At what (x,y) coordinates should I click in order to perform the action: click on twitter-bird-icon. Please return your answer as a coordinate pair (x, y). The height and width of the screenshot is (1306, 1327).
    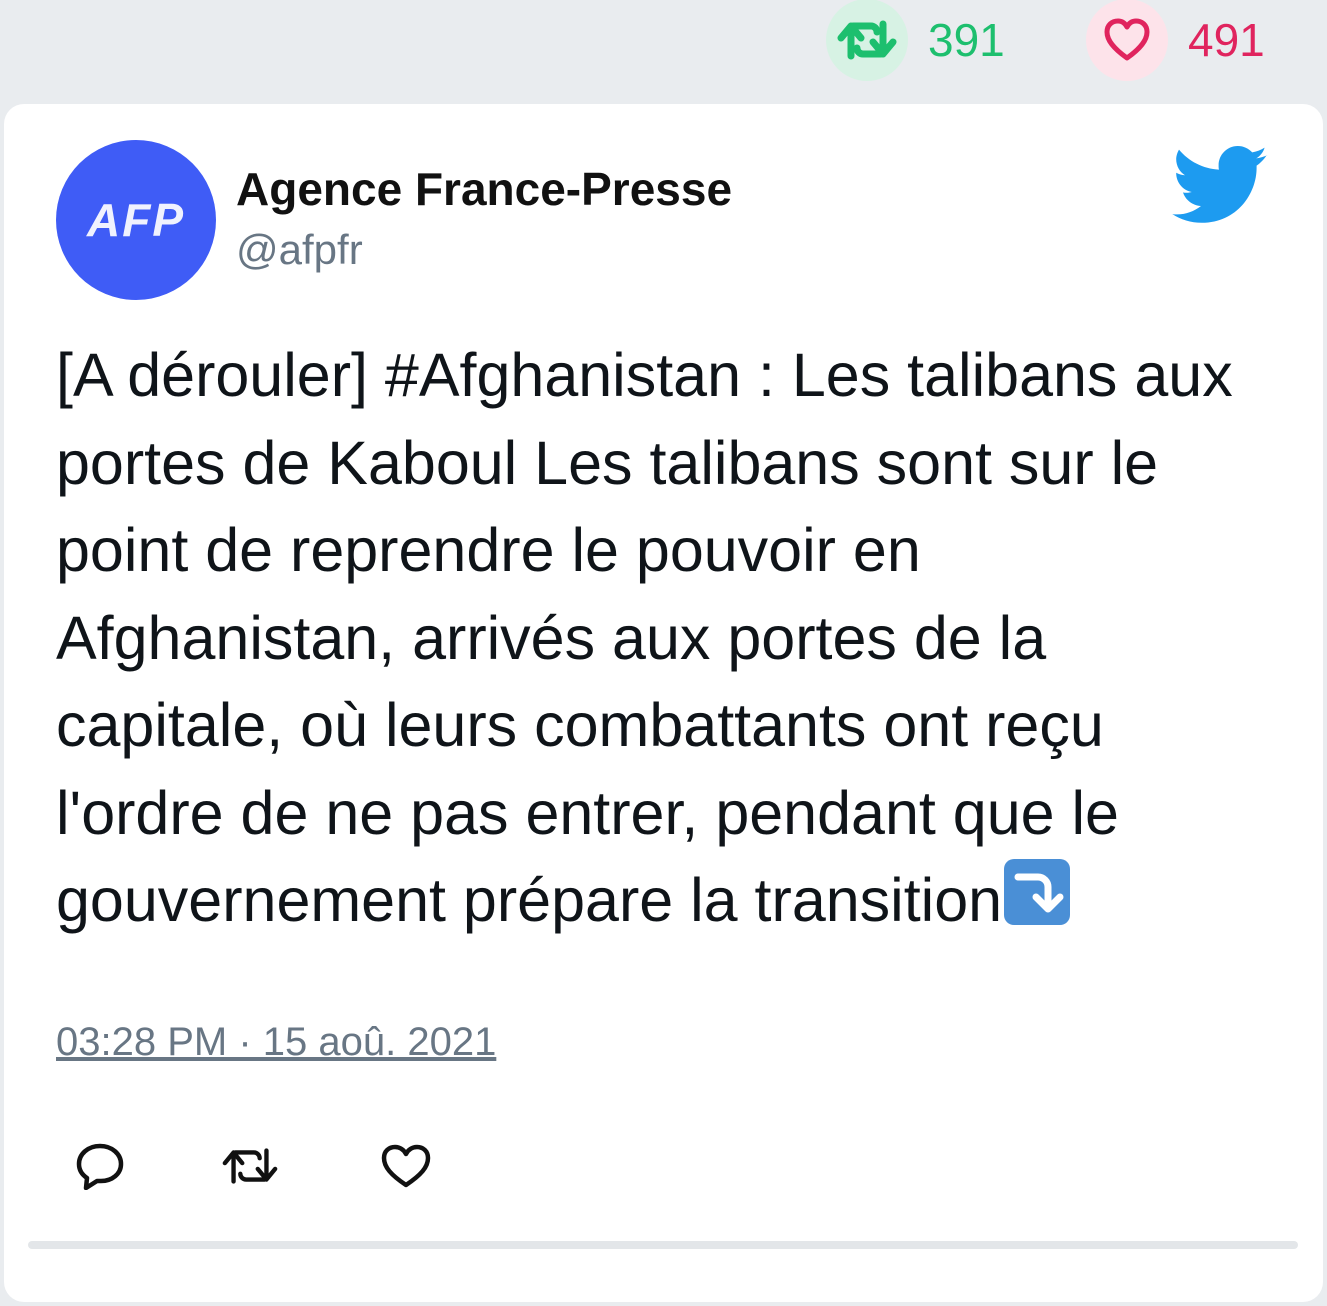
    Looking at the image, I should click on (1221, 186).